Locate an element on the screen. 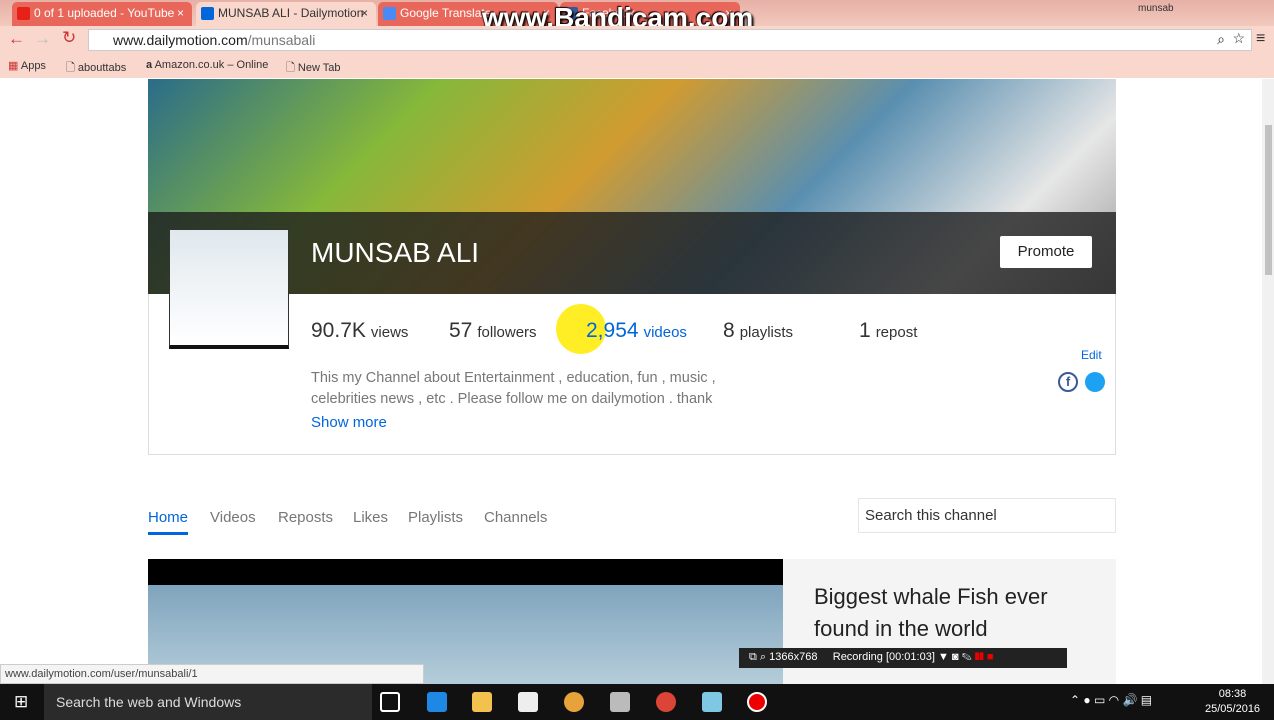 The image size is (1274, 720). edit-link: Edit is located at coordinates (1091, 355).